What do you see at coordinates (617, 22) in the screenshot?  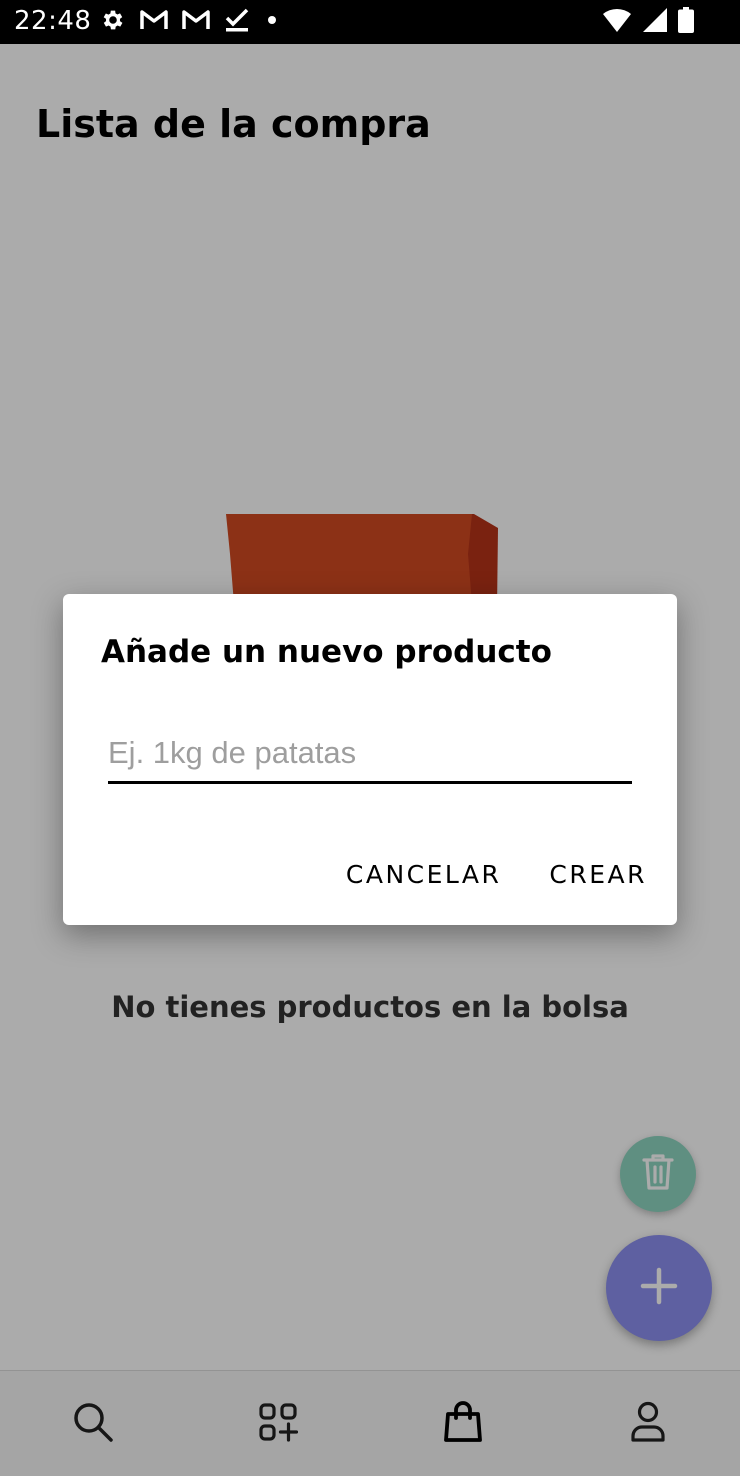 I see `wifi-icon` at bounding box center [617, 22].